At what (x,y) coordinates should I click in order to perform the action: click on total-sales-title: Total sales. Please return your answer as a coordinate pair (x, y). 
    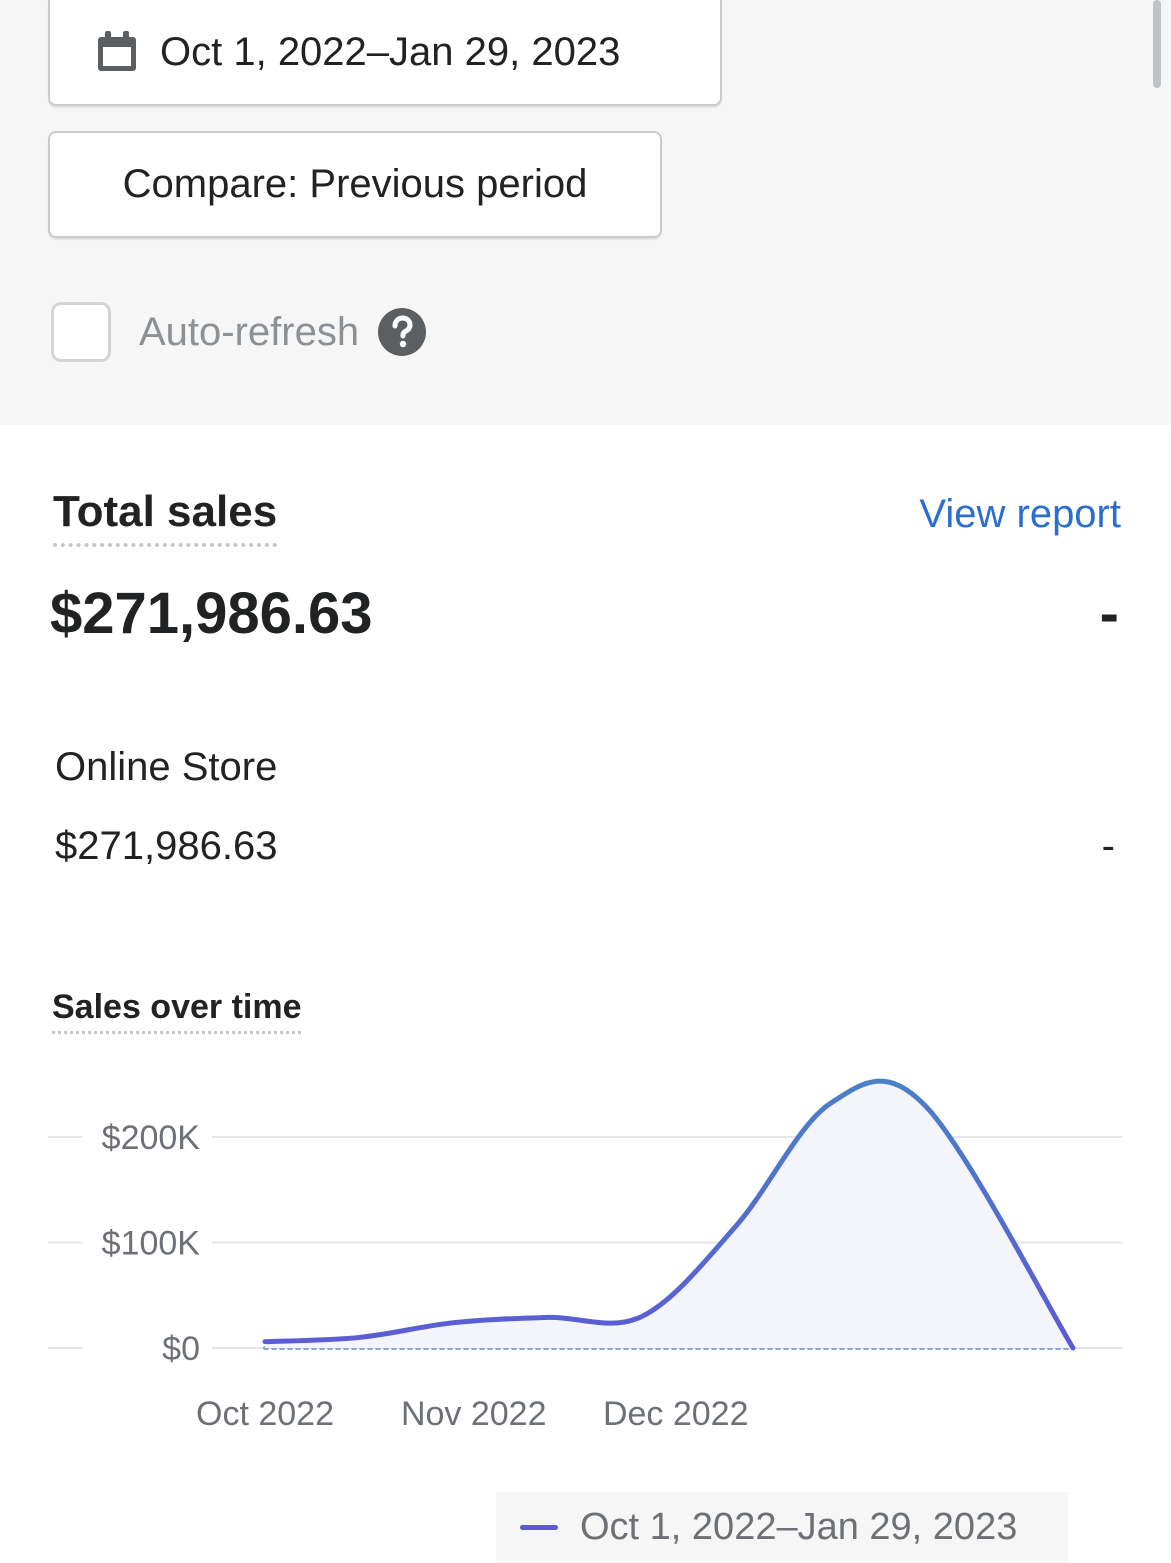
    Looking at the image, I should click on (165, 517).